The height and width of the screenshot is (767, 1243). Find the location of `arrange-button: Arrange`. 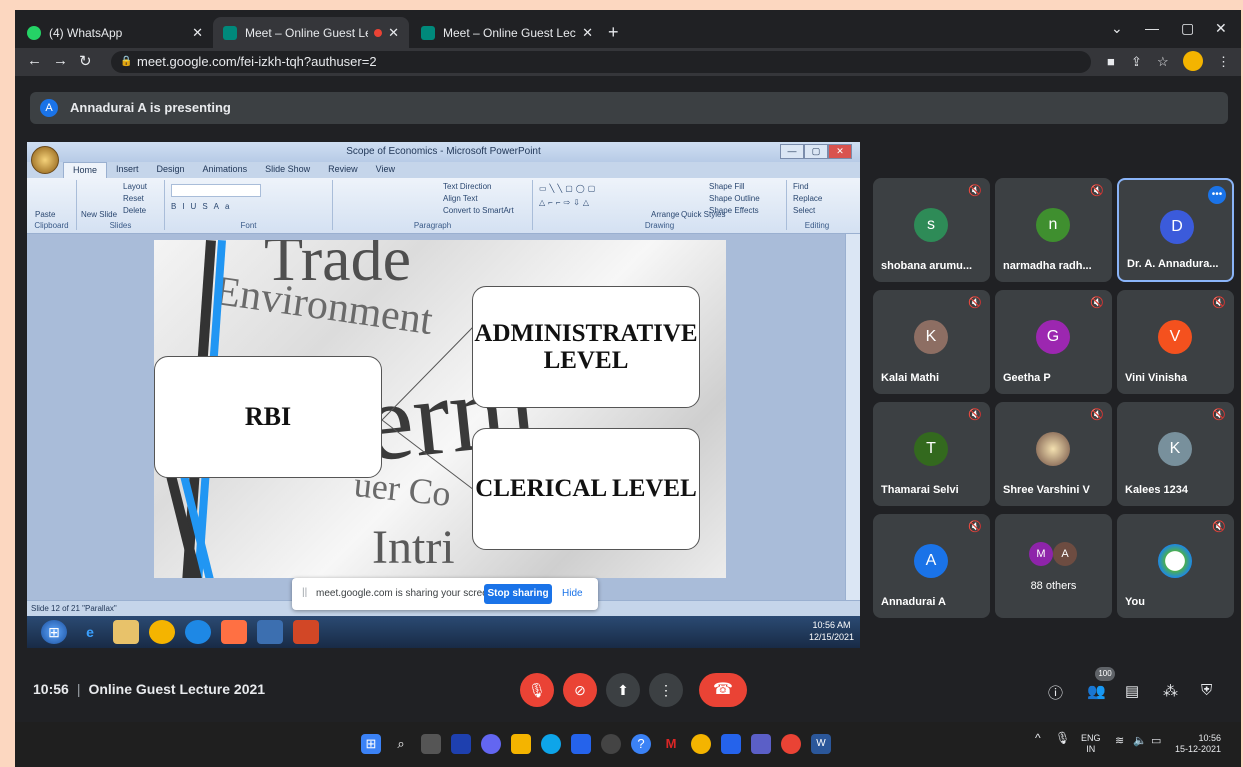

arrange-button: Arrange is located at coordinates (665, 214).